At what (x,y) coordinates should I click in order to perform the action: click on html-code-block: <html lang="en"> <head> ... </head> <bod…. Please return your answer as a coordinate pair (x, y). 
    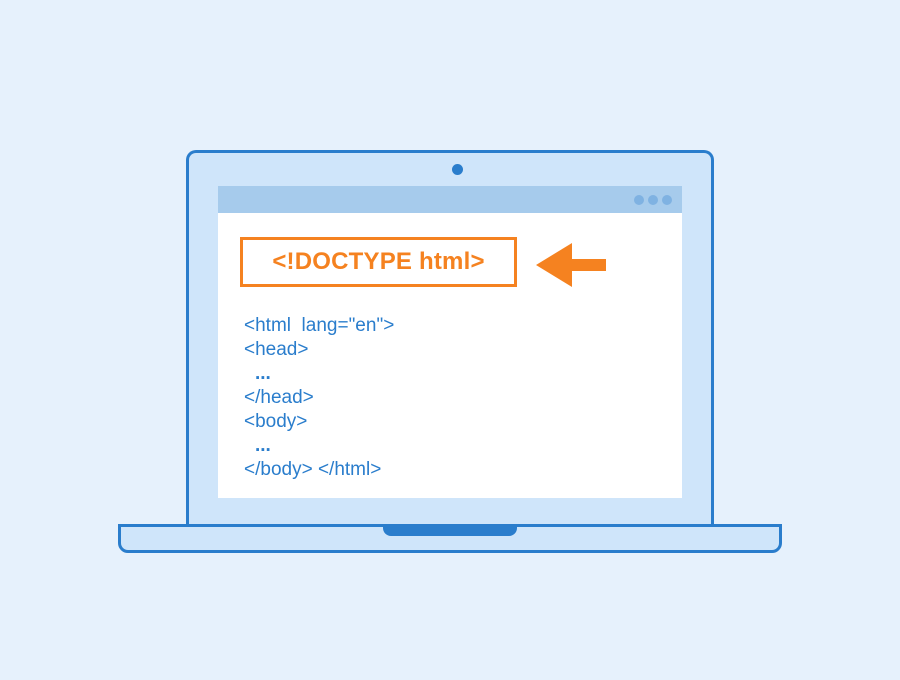
    Looking at the image, I should click on (319, 398).